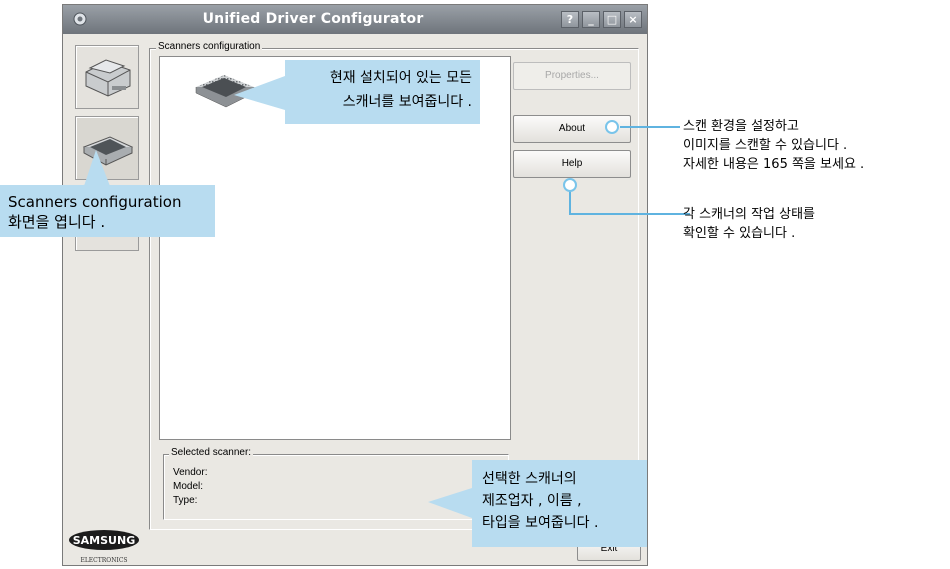 This screenshot has height=569, width=950. Describe the element at coordinates (749, 224) in the screenshot. I see `help-annotation: 각 스캐너의 작업 상태를 확인할 수 있습니다 .` at that location.